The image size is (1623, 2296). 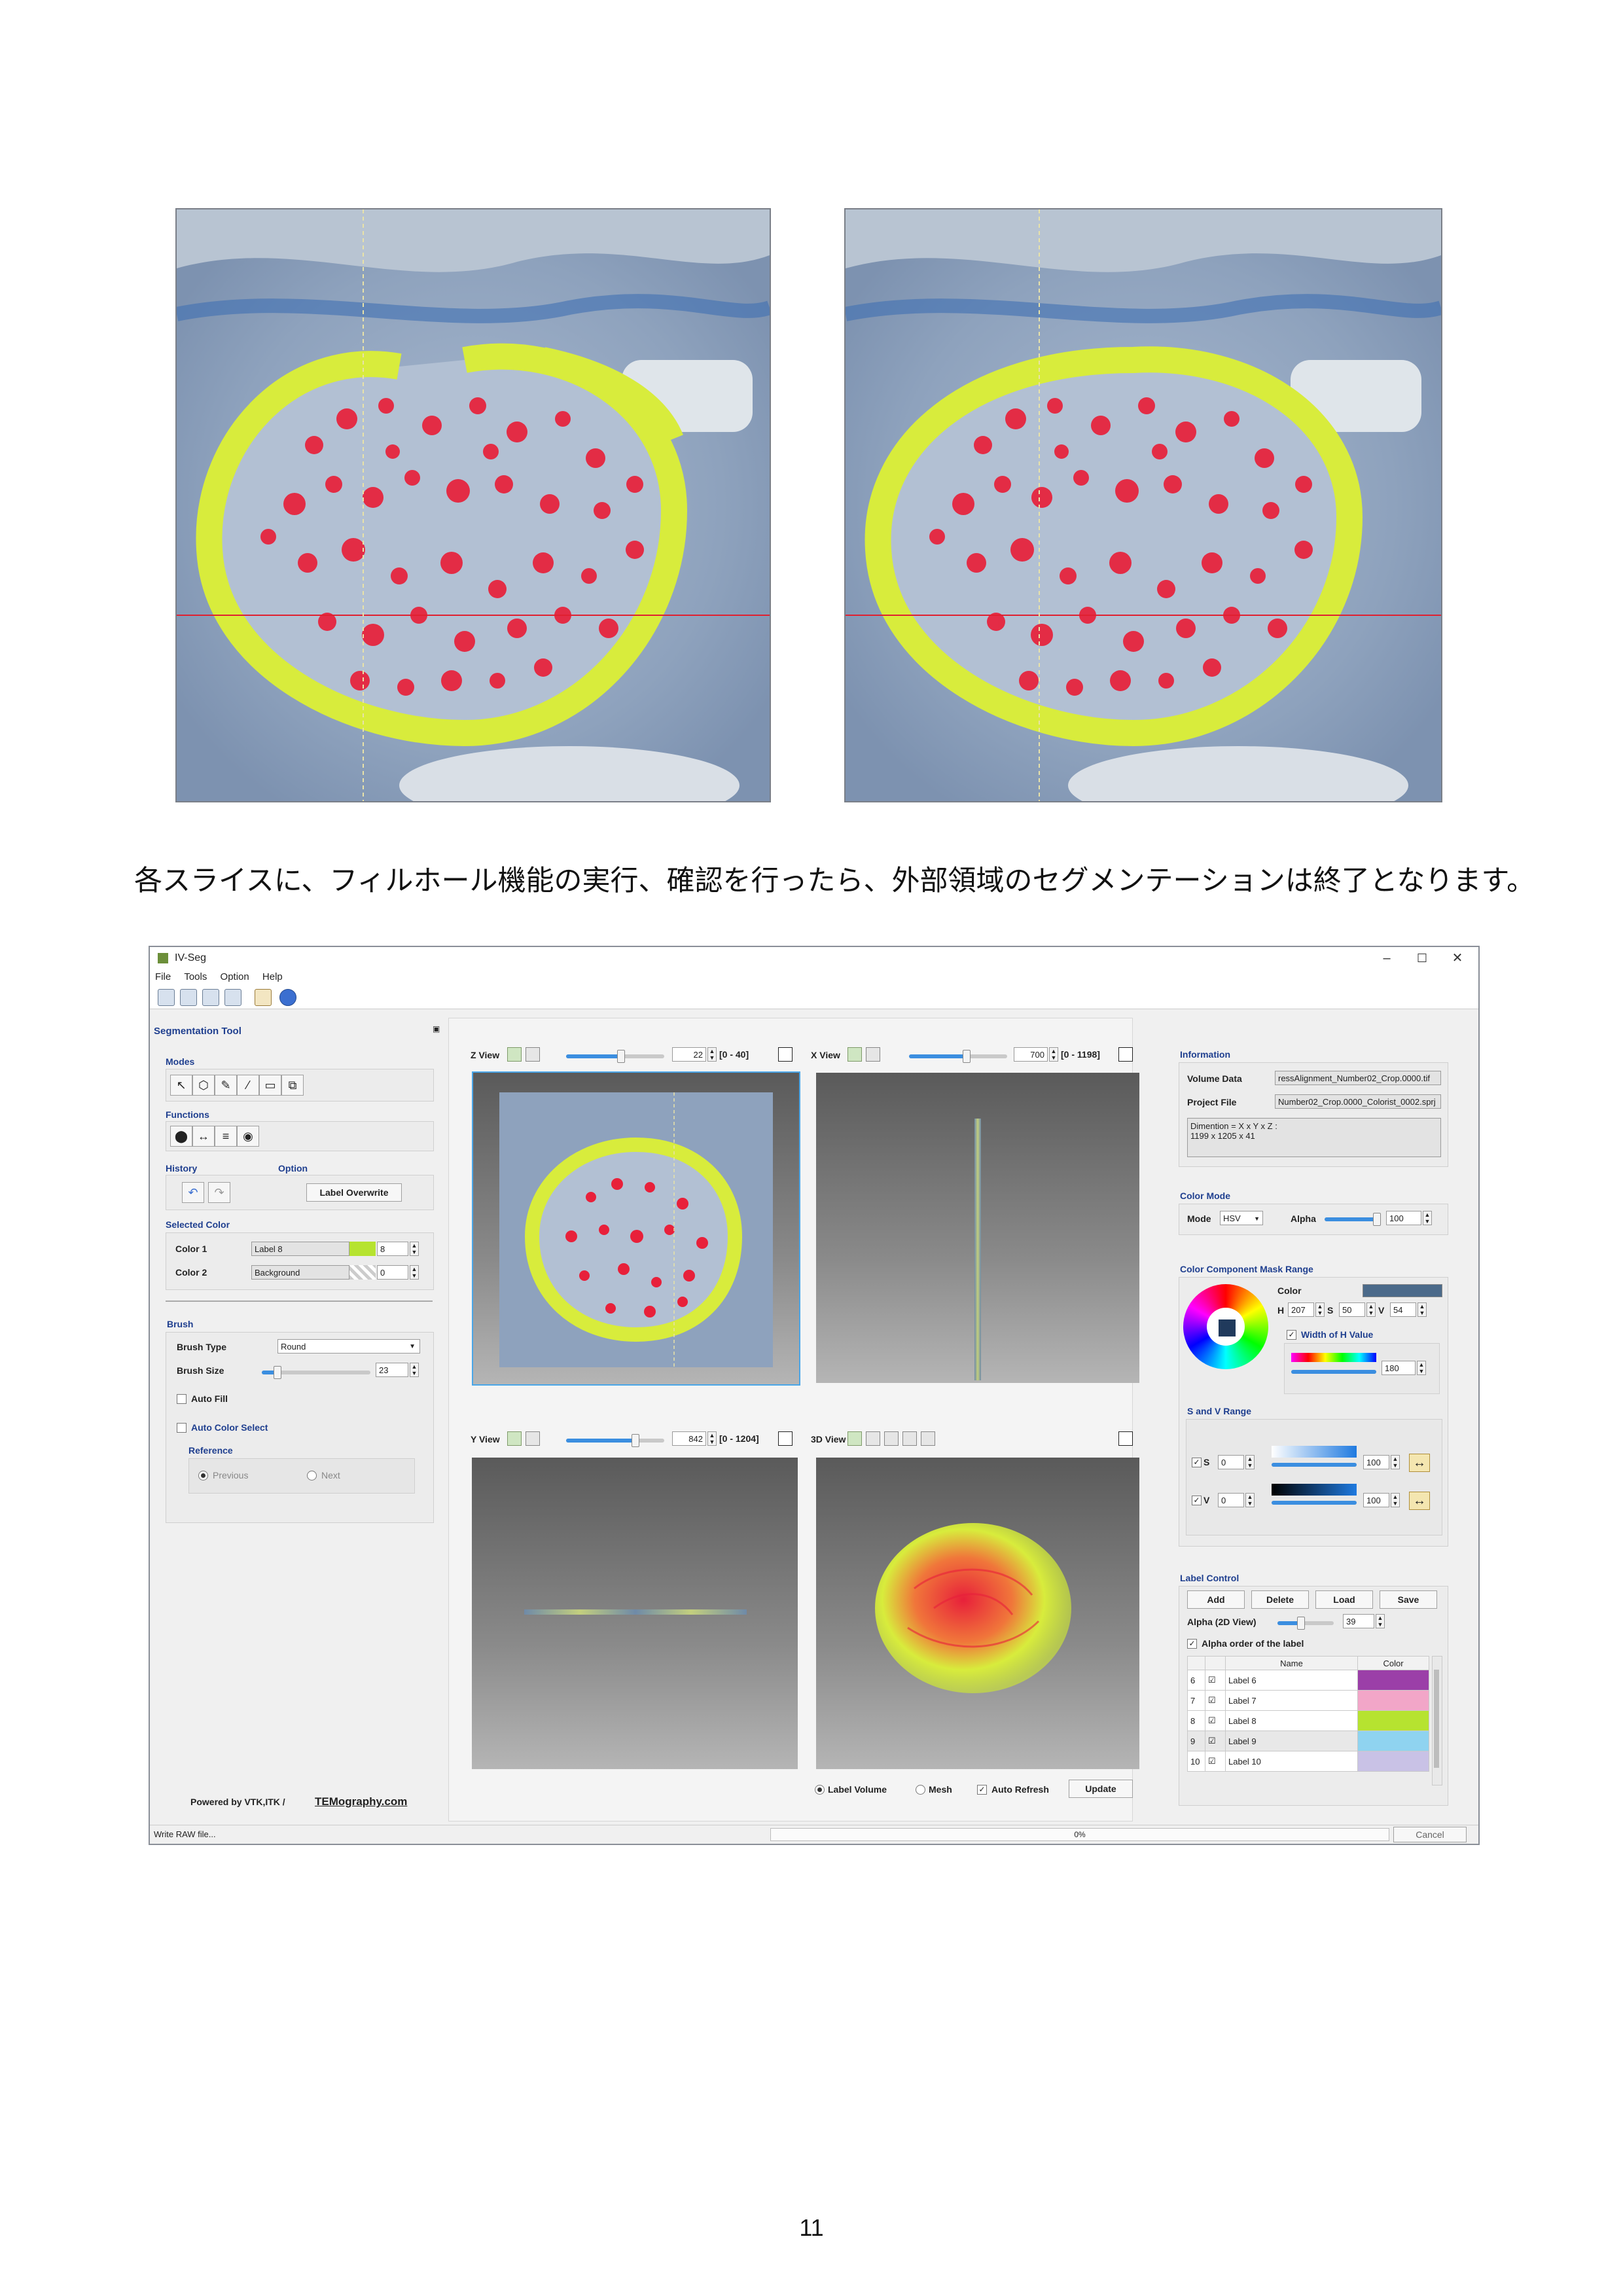 I want to click on menu-file: File, so click(x=163, y=976).